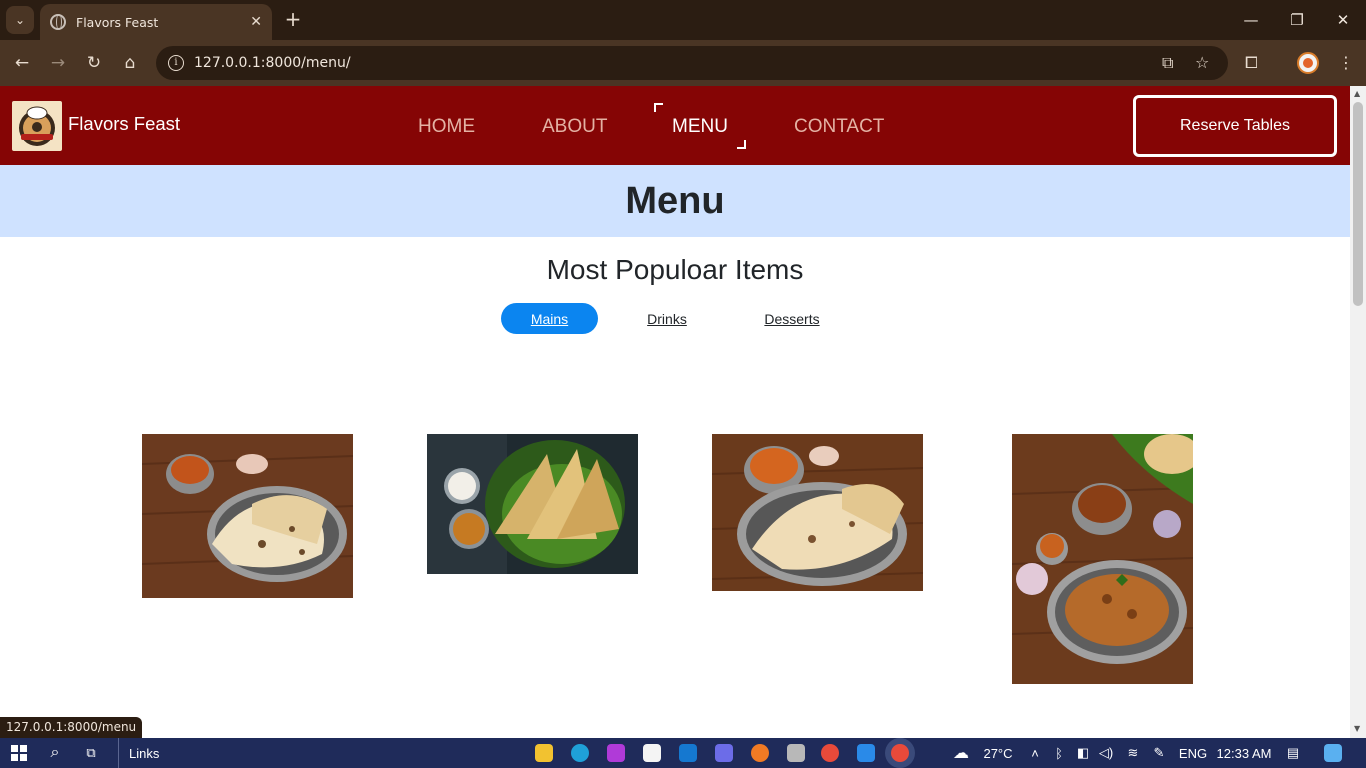 The width and height of the screenshot is (1366, 768). Describe the element at coordinates (683, 20) in the screenshot. I see `browser-tab-bar: ⌄ Flavors Feast ✕ + — ❐ ✕` at that location.